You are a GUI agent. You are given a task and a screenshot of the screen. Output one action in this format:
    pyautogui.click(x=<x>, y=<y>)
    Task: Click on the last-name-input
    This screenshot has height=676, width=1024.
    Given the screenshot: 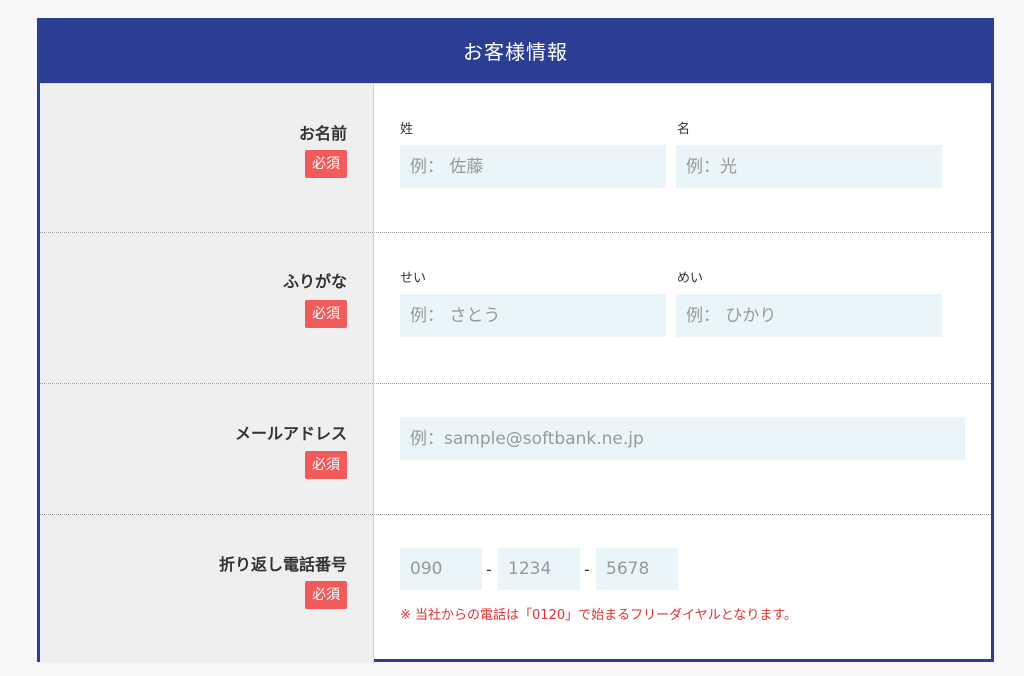 What is the action you would take?
    pyautogui.click(x=533, y=166)
    